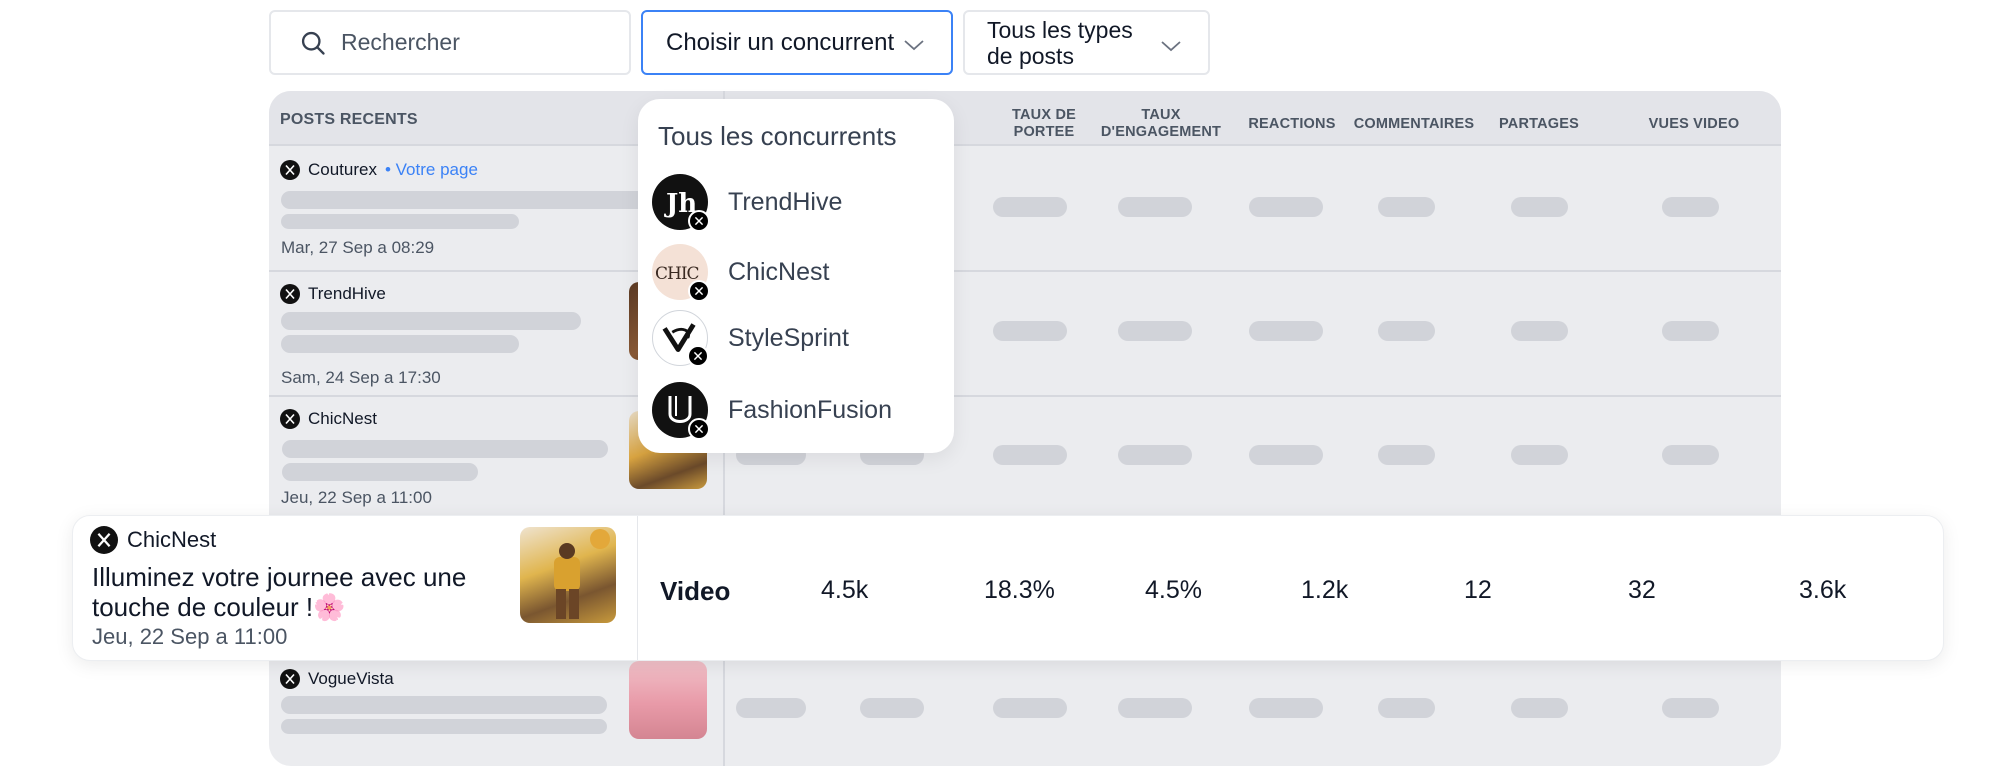 This screenshot has height=777, width=2000. Describe the element at coordinates (1173, 590) in the screenshot. I see `post-engagement-rate: 4.5%` at that location.